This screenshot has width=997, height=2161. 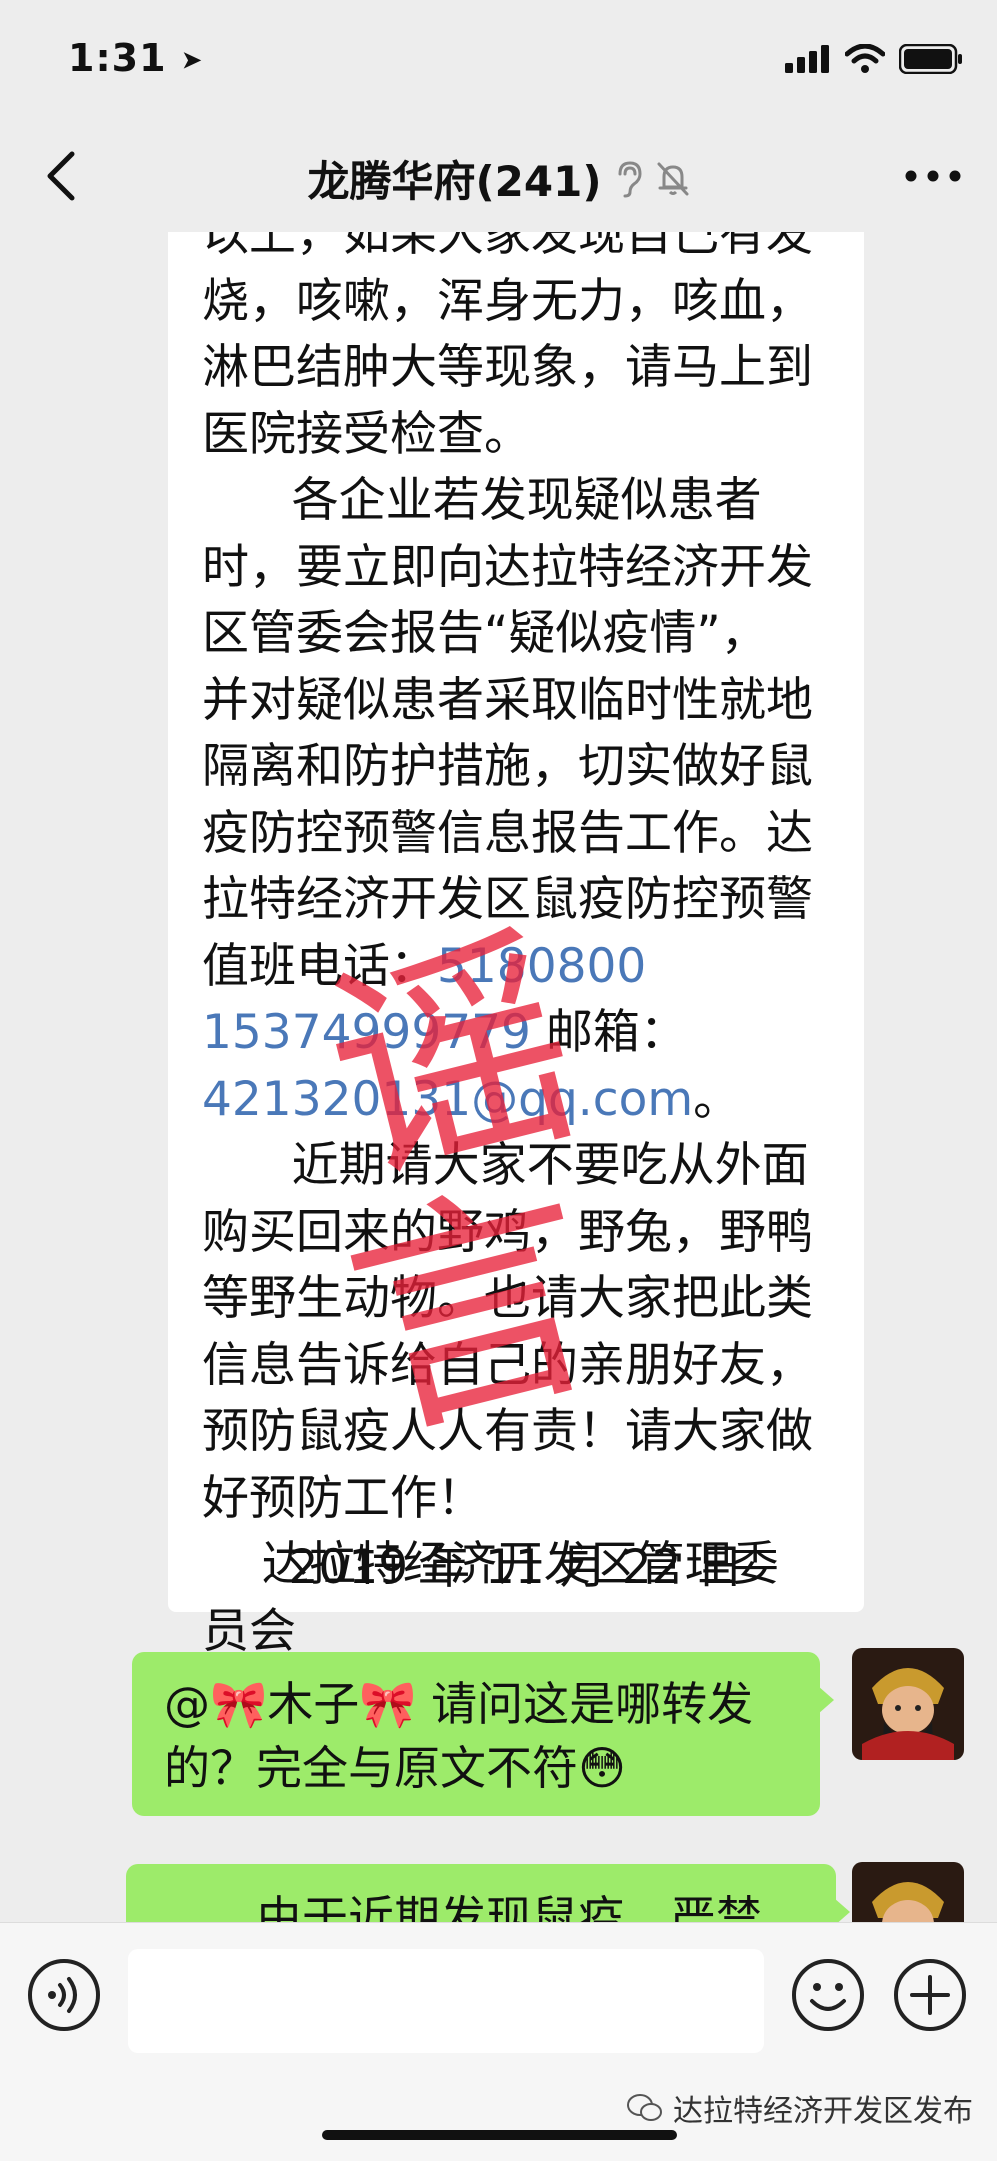 What do you see at coordinates (482, 500) in the screenshot?
I see `notice-line: 各企业若发现疑似患者` at bounding box center [482, 500].